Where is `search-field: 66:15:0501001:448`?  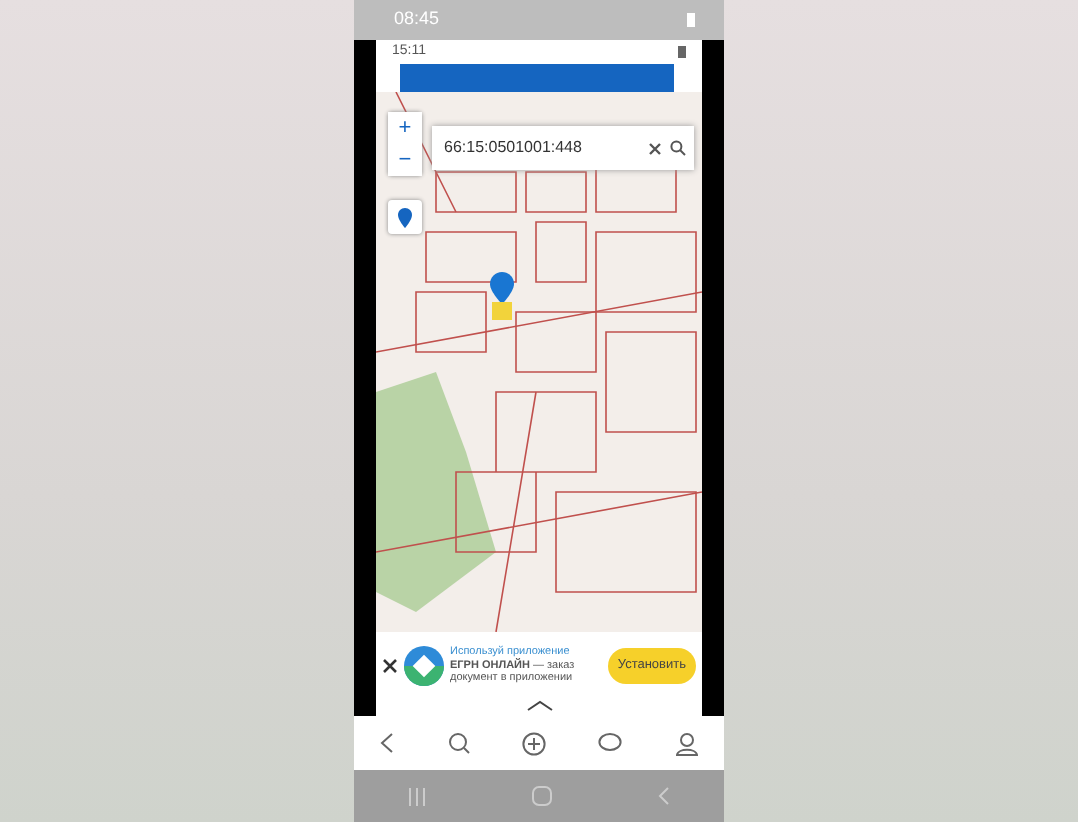
search-field: 66:15:0501001:448 is located at coordinates (540, 148).